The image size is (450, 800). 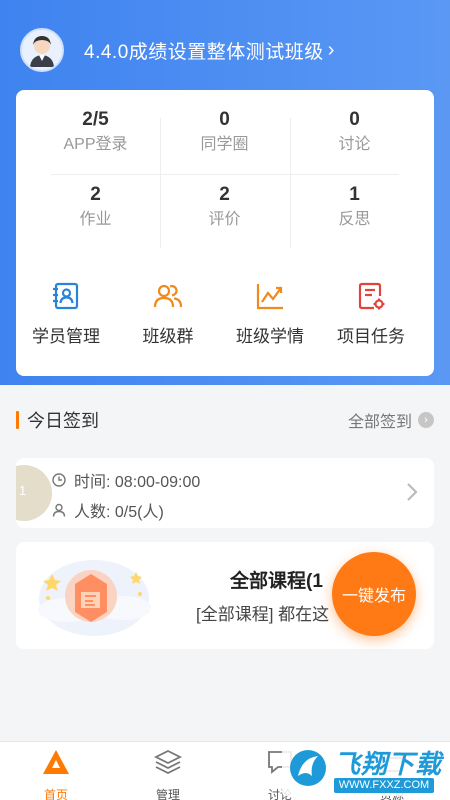 I want to click on student-card-icon, so click(x=66, y=296).